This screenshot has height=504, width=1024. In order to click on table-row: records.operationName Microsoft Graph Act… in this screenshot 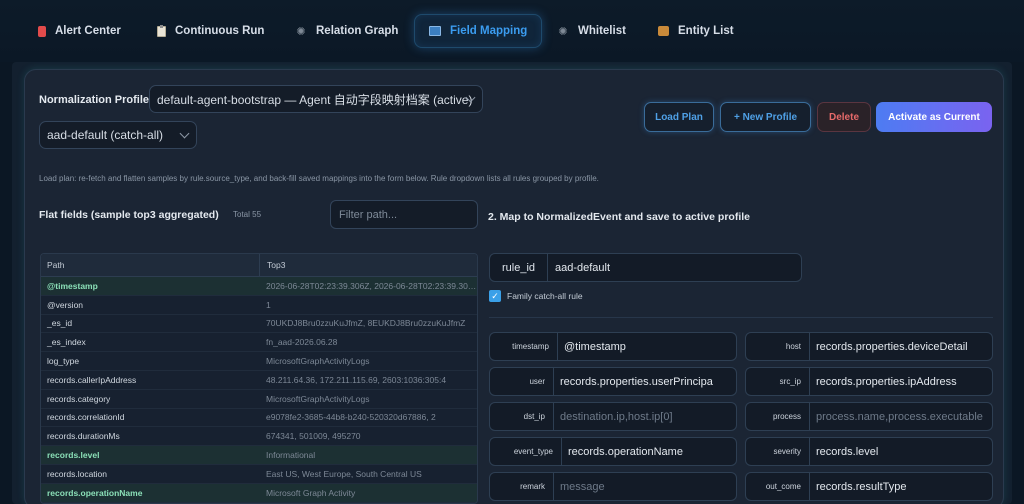, I will do `click(259, 493)`.